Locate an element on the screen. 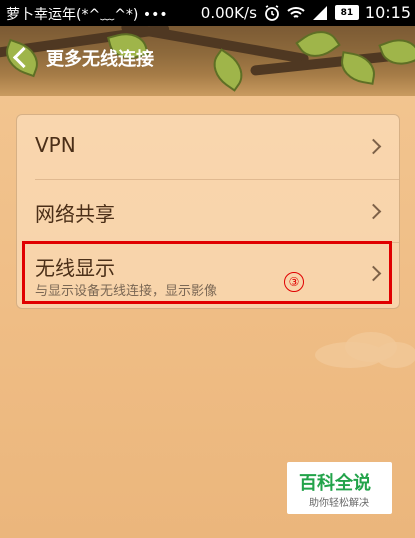  clock-time: 10:15 is located at coordinates (387, 12).